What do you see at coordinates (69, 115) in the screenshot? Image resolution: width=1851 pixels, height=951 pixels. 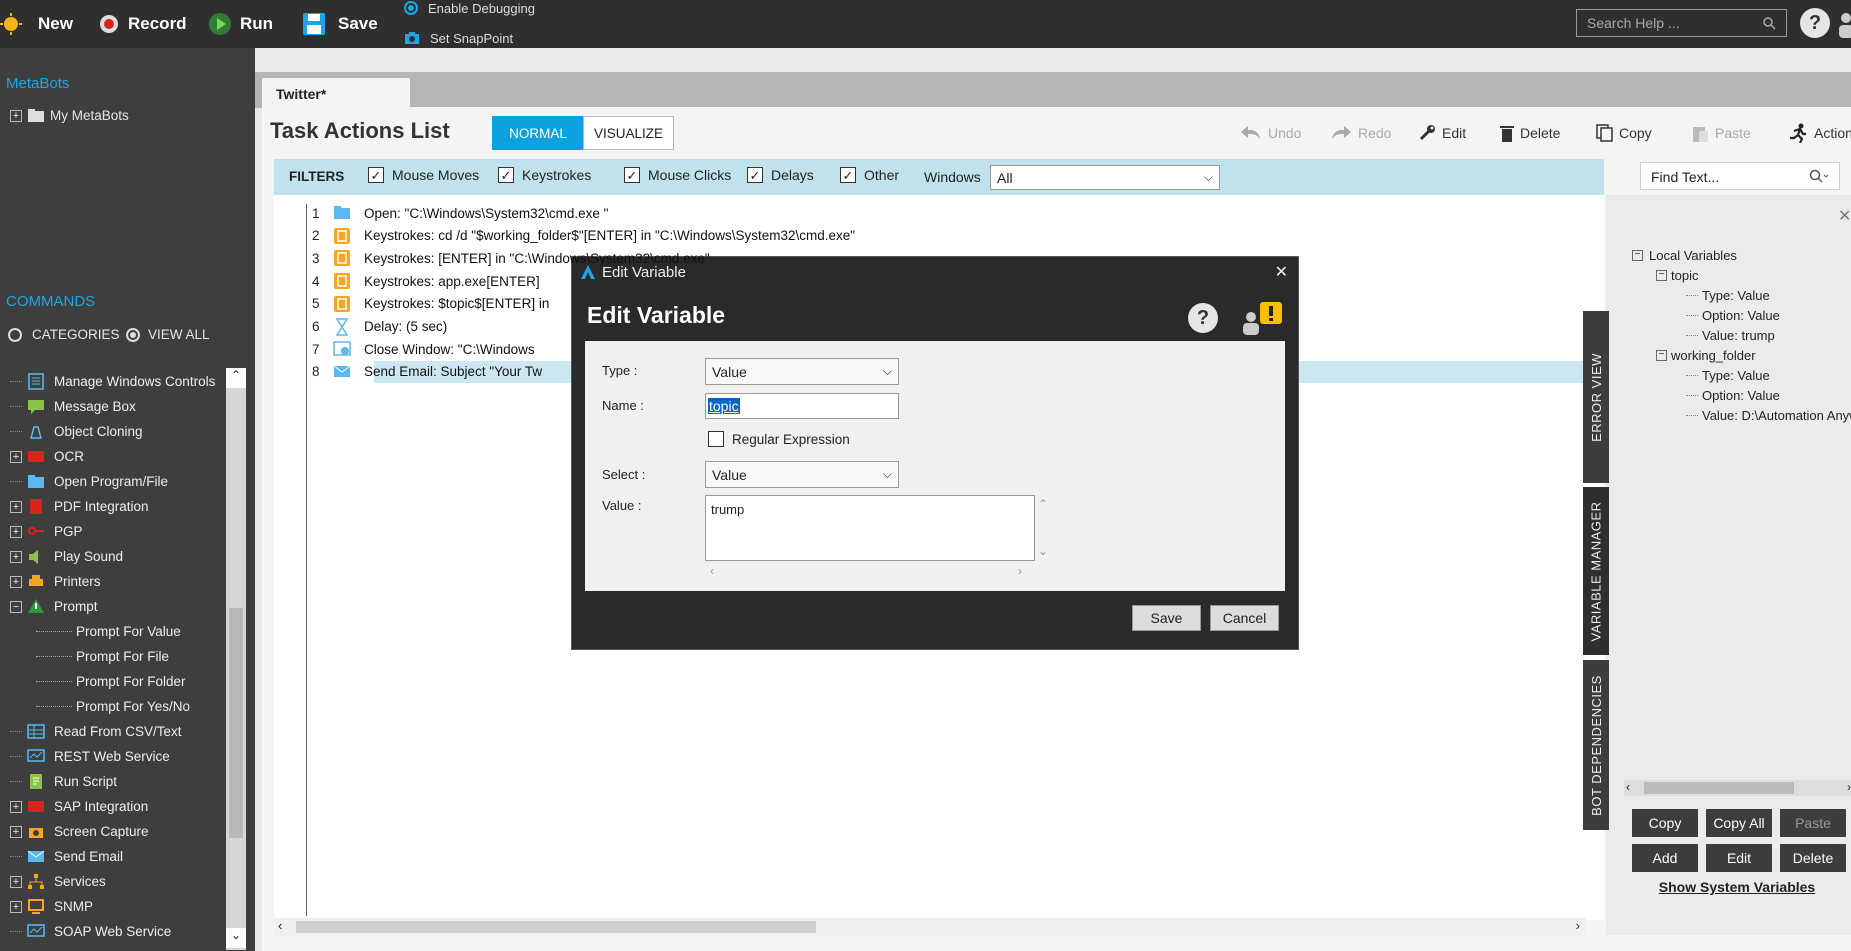 I see `my-metabots-item: + My MetaBots` at bounding box center [69, 115].